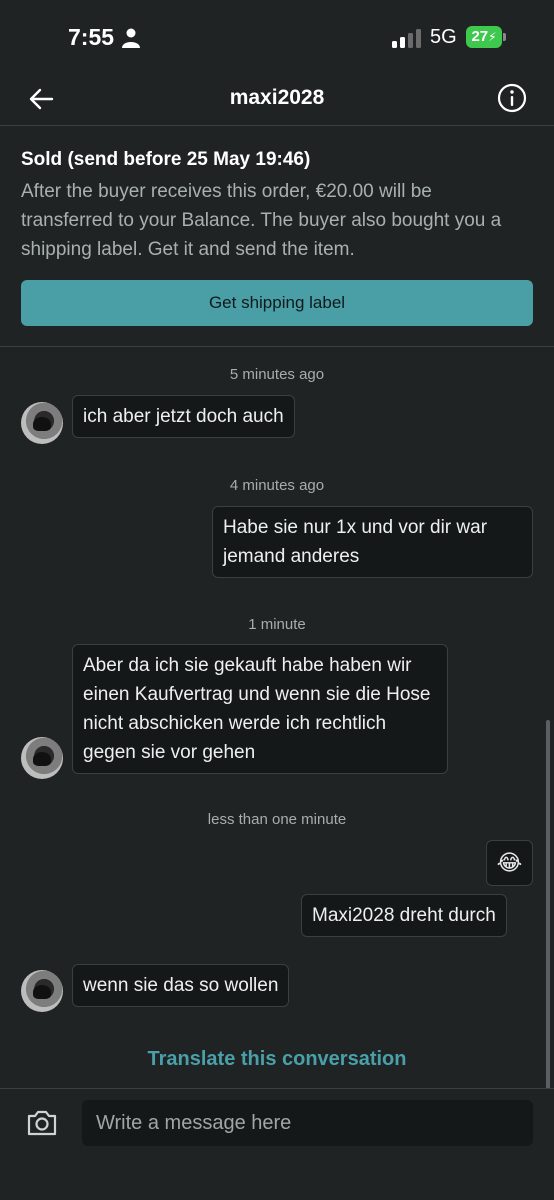 Image resolution: width=554 pixels, height=1200 pixels. I want to click on battery-level: 27, so click(480, 36).